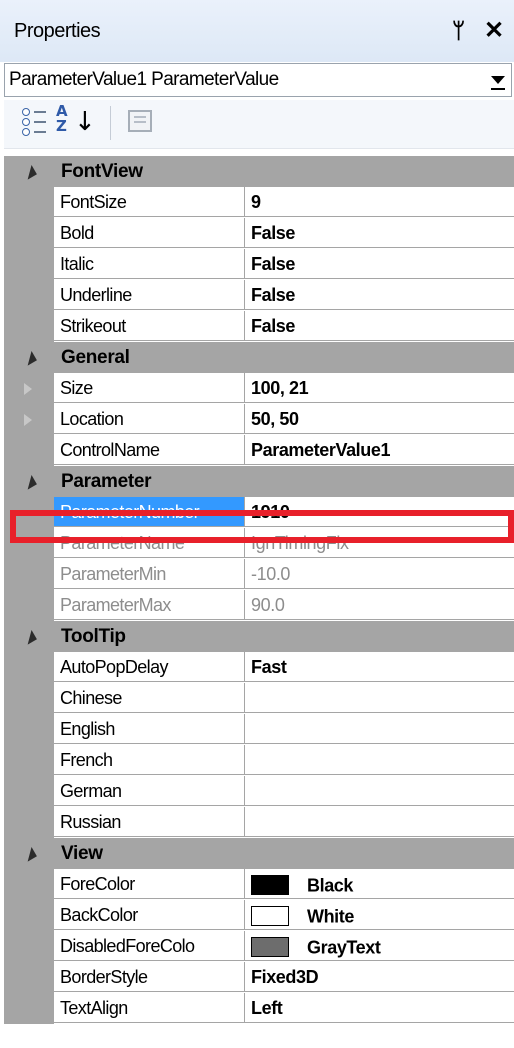  I want to click on property-row-italic: Italic False, so click(259, 264).